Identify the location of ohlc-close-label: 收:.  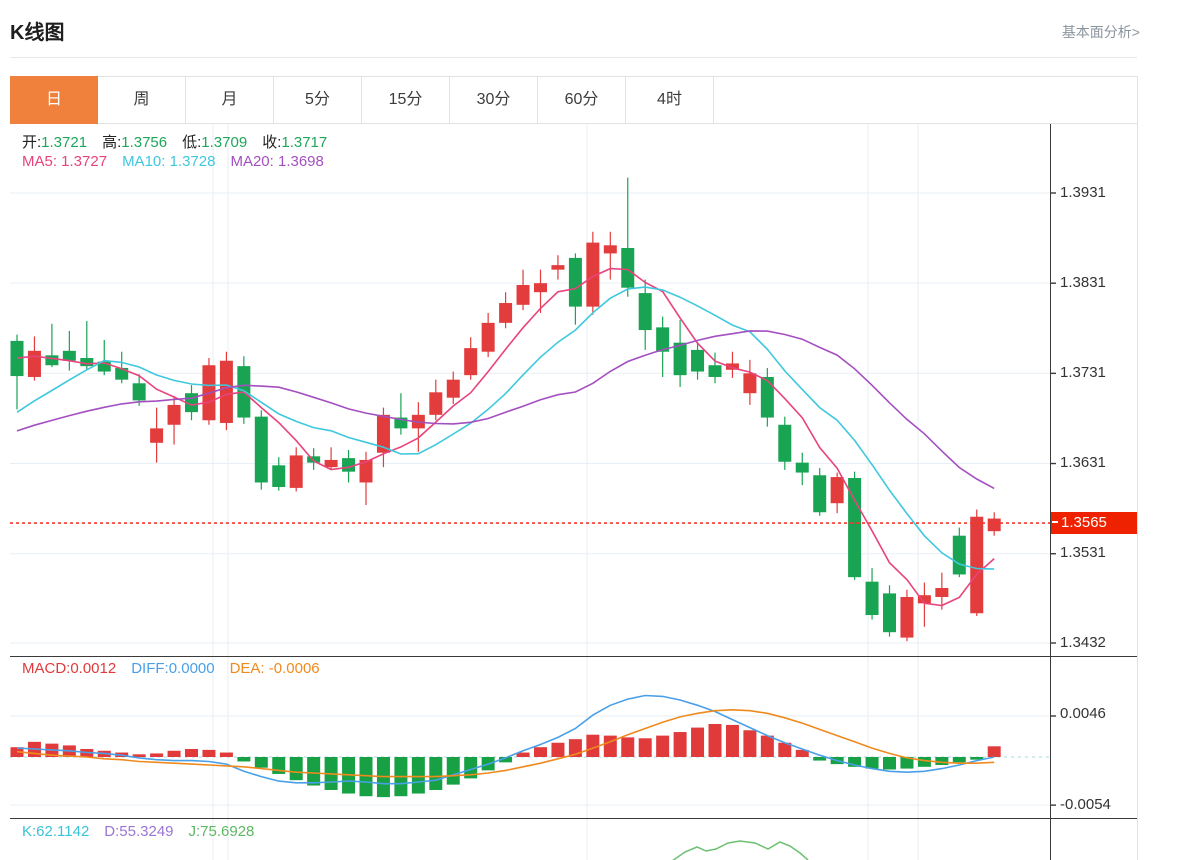
(272, 142).